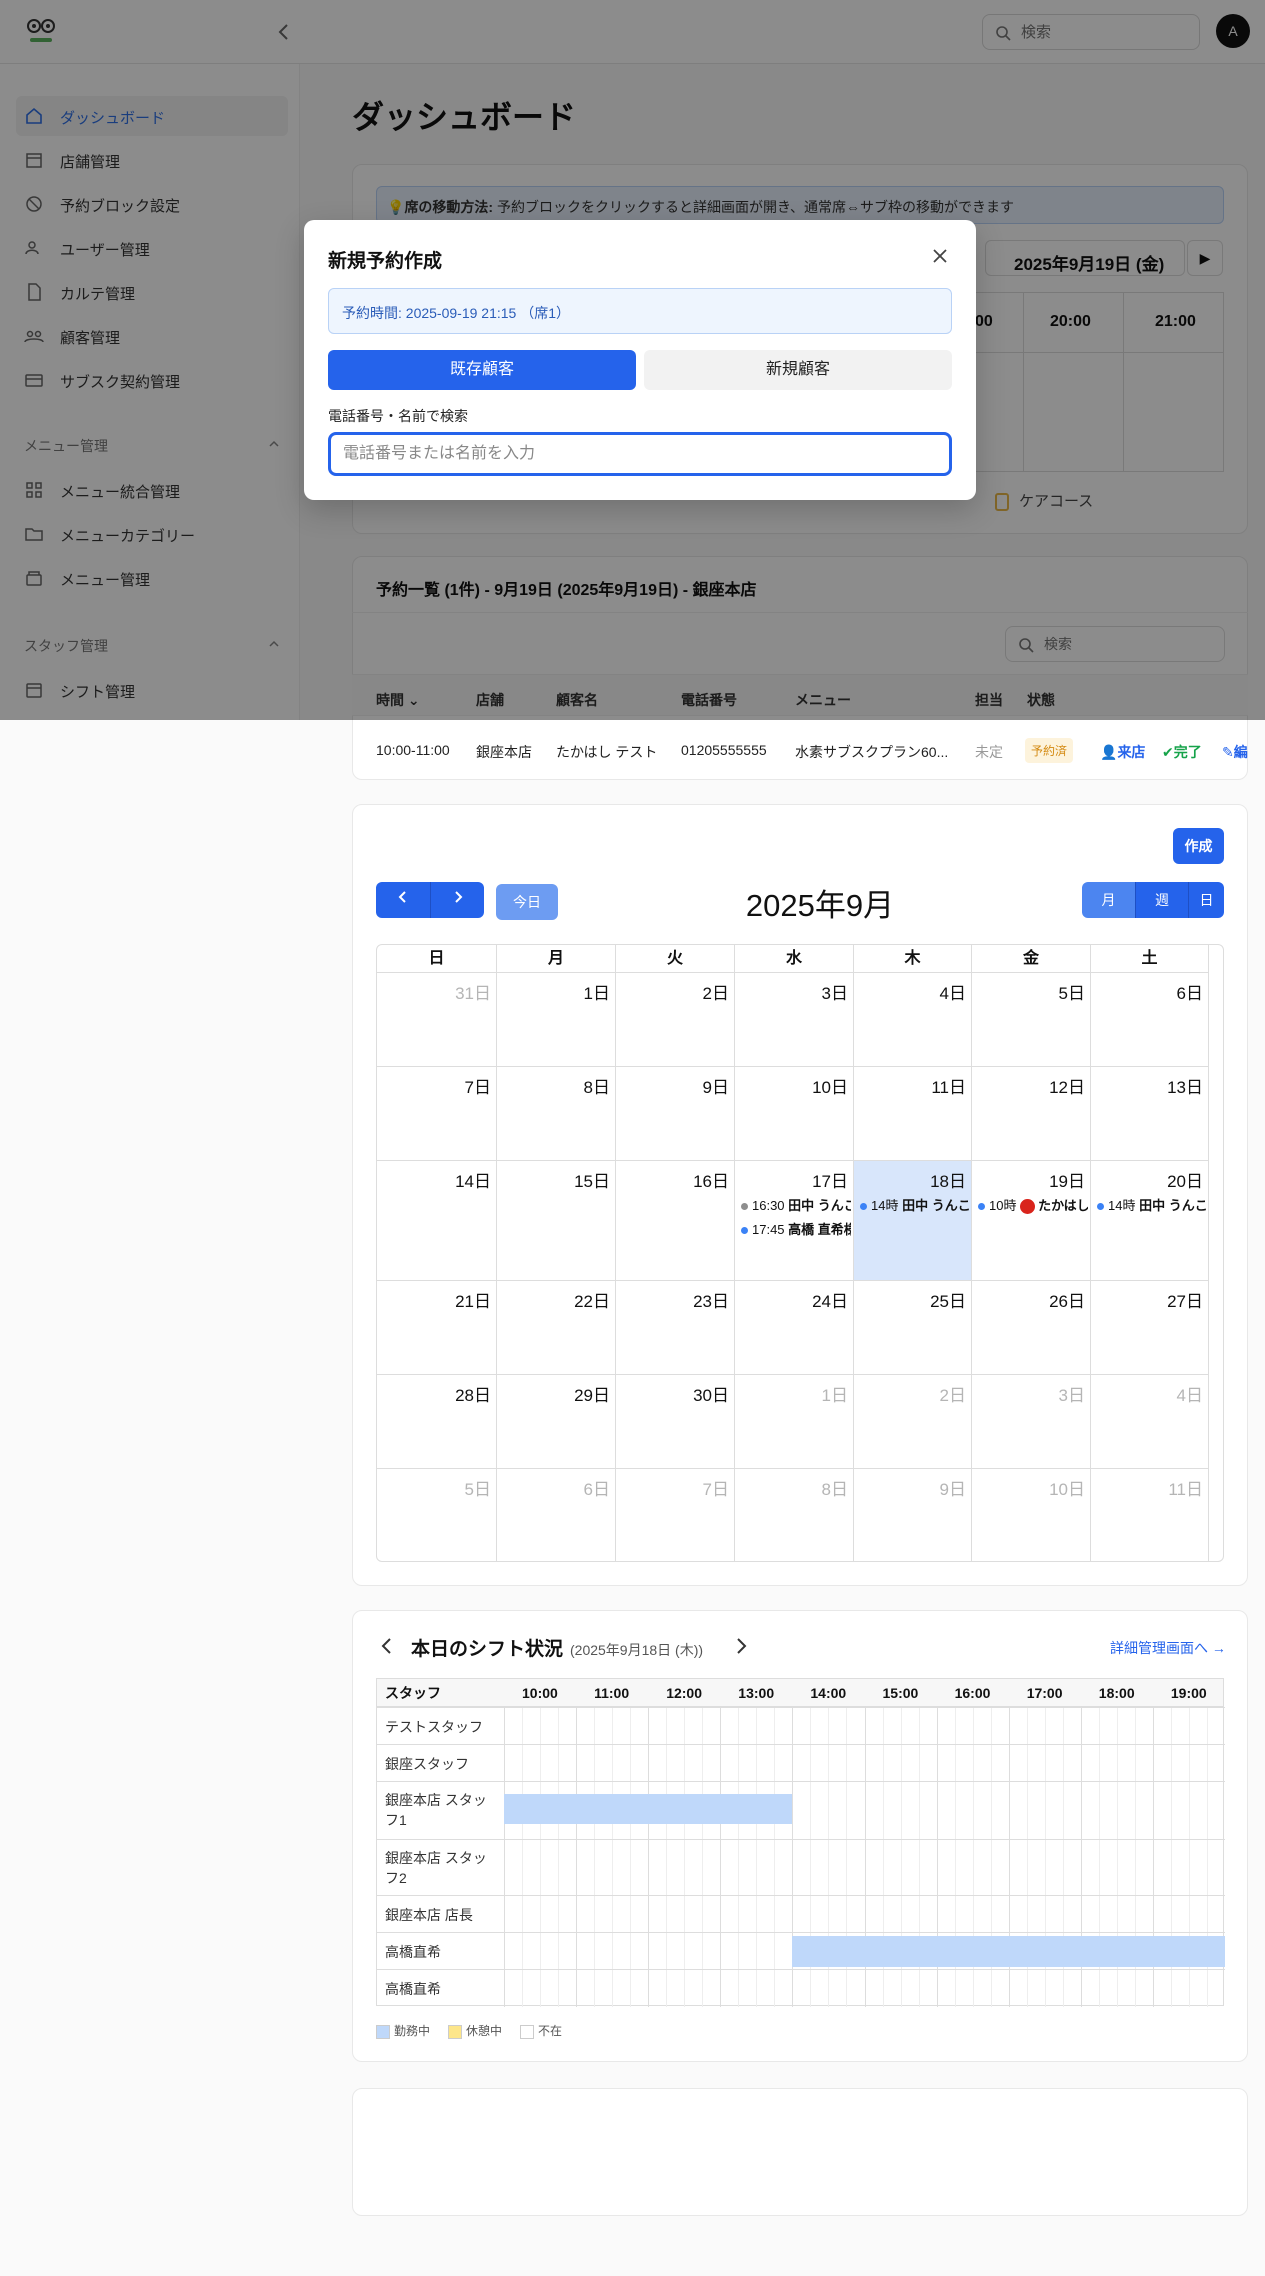 Image resolution: width=1265 pixels, height=2276 pixels. Describe the element at coordinates (981, 1207) in the screenshot. I see `event-dot` at that location.